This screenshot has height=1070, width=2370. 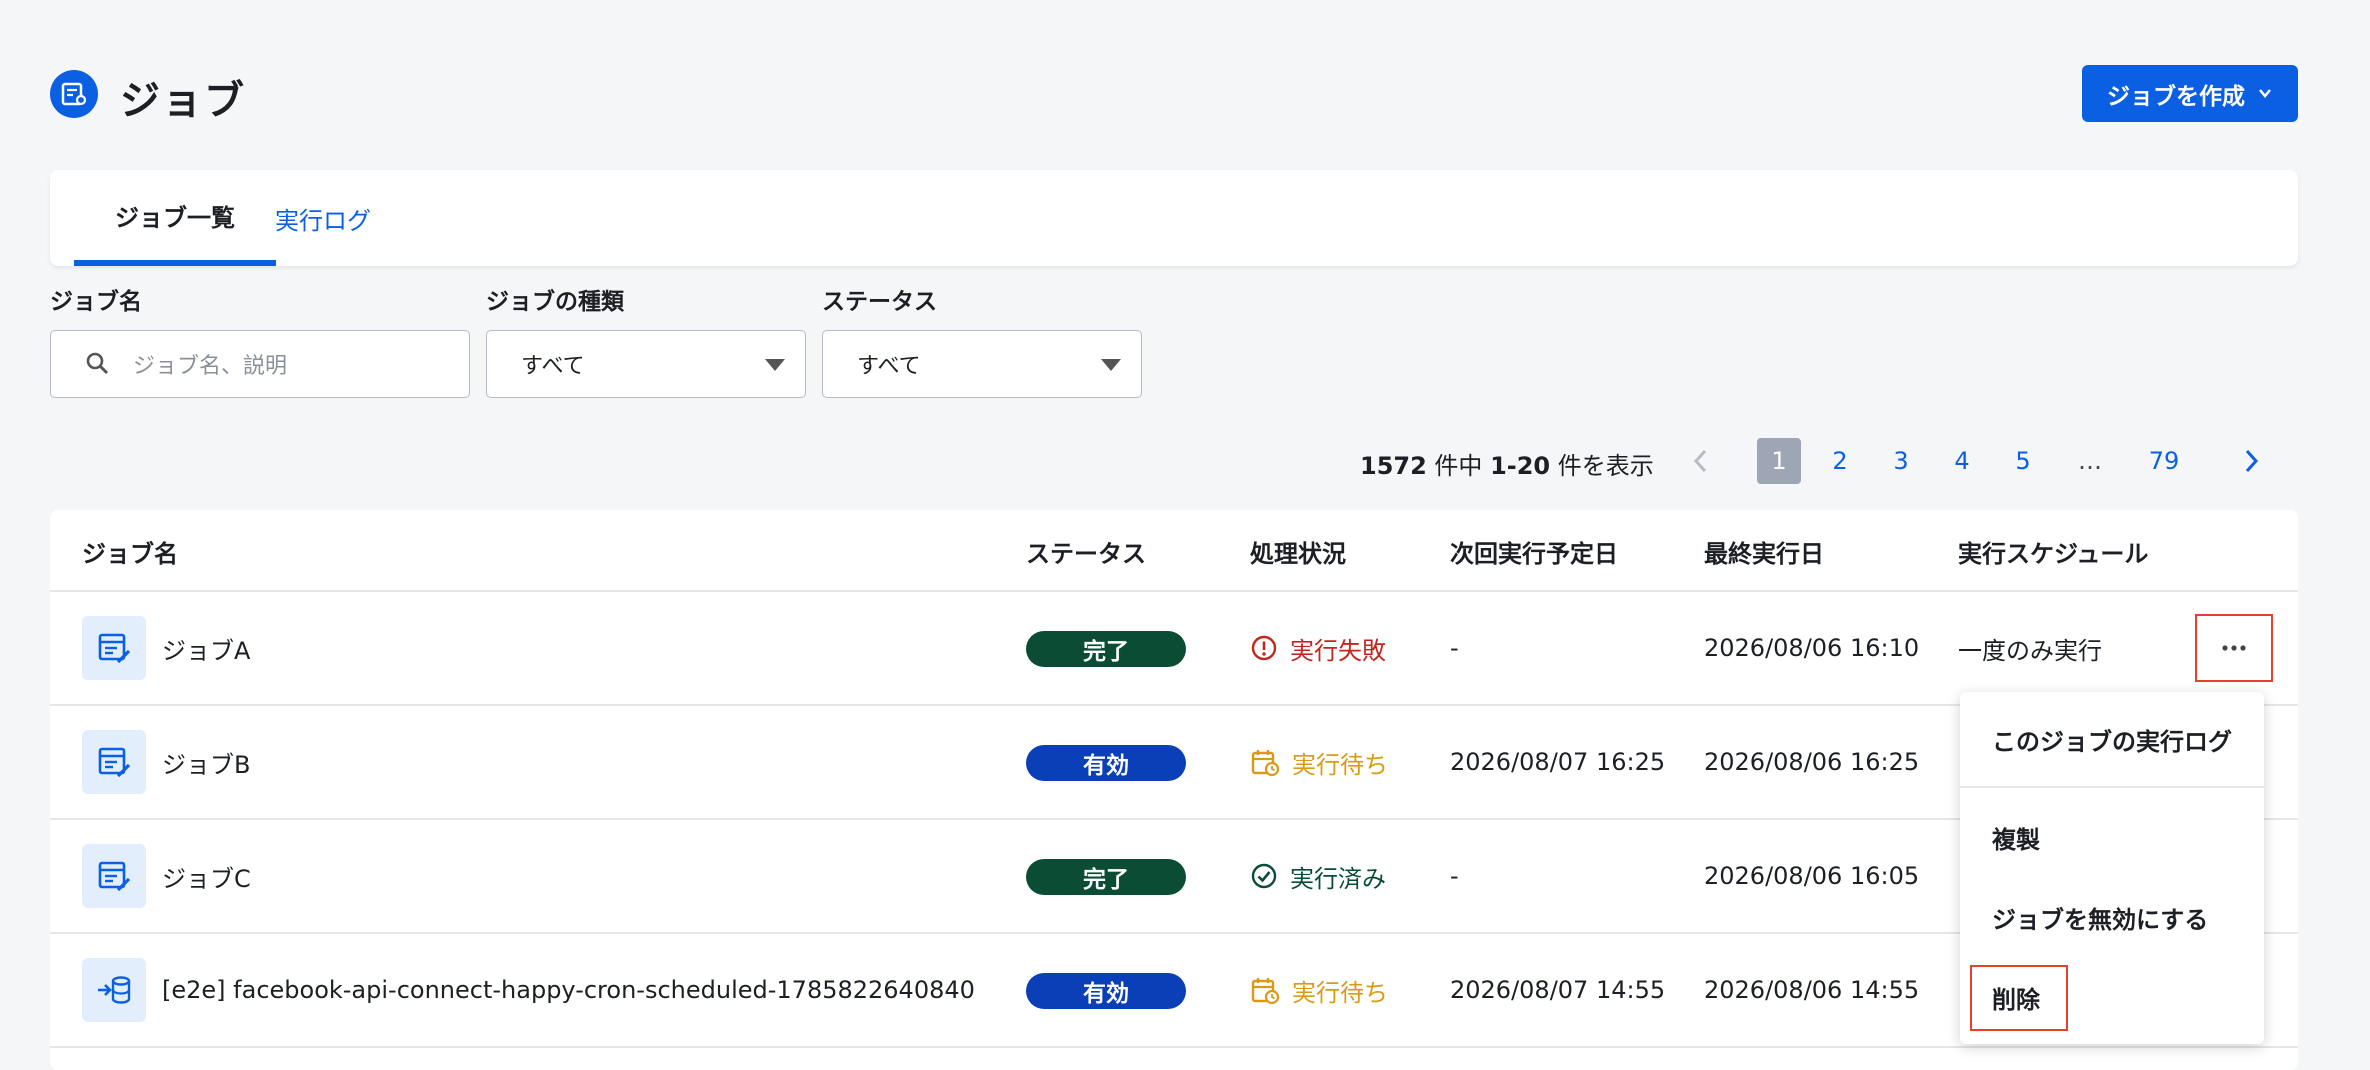 What do you see at coordinates (1812, 990) in the screenshot?
I see `last-run-date: 2026/08/06 14:55` at bounding box center [1812, 990].